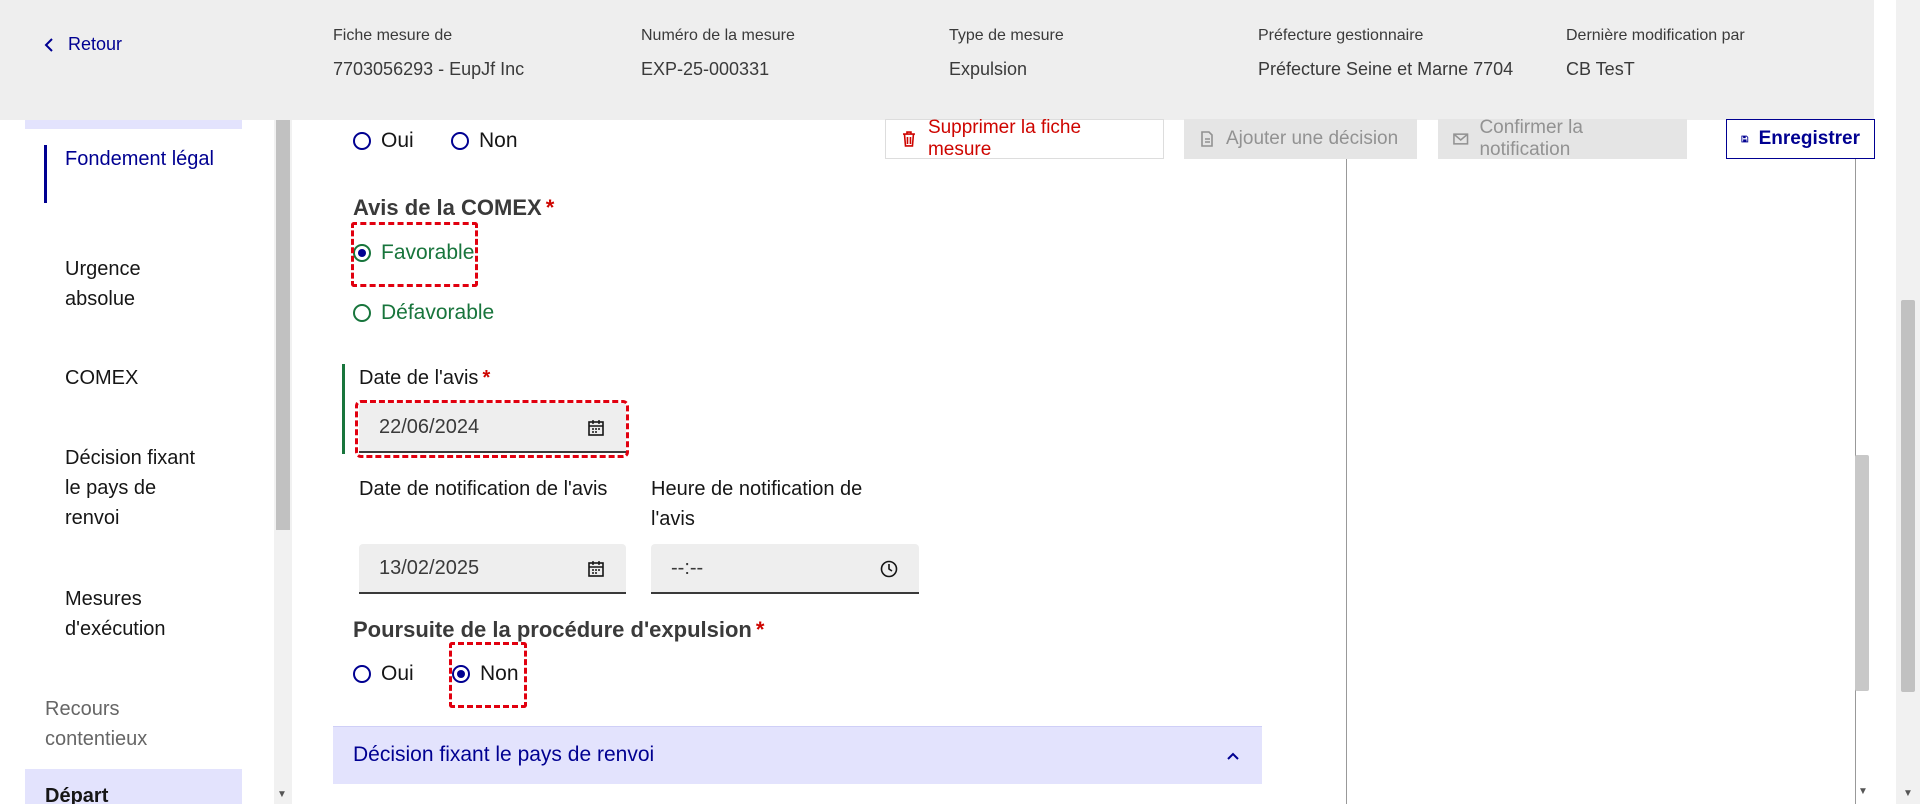 The image size is (1920, 804). Describe the element at coordinates (1341, 35) in the screenshot. I see `header-label: Préfecture gestionnaire` at that location.